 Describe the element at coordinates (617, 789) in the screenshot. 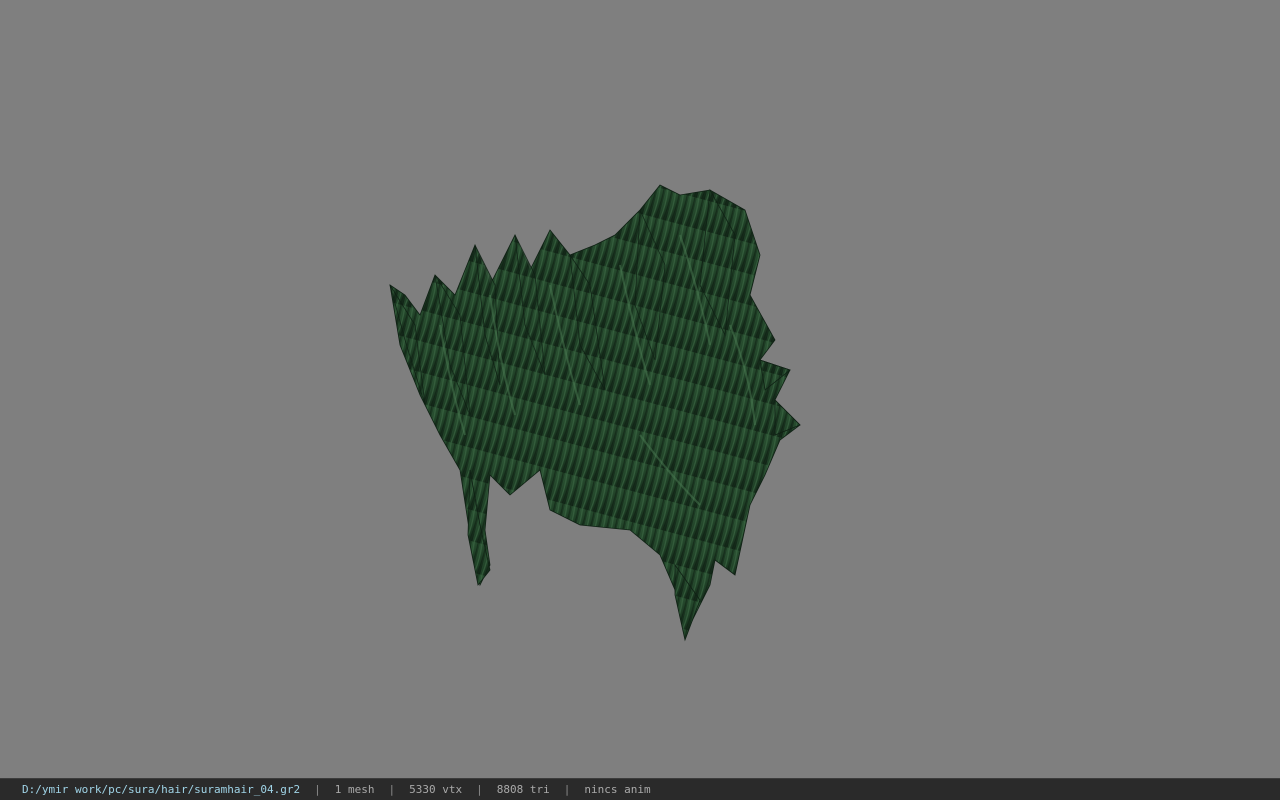

I see `animation-status-label: nincs anim` at that location.